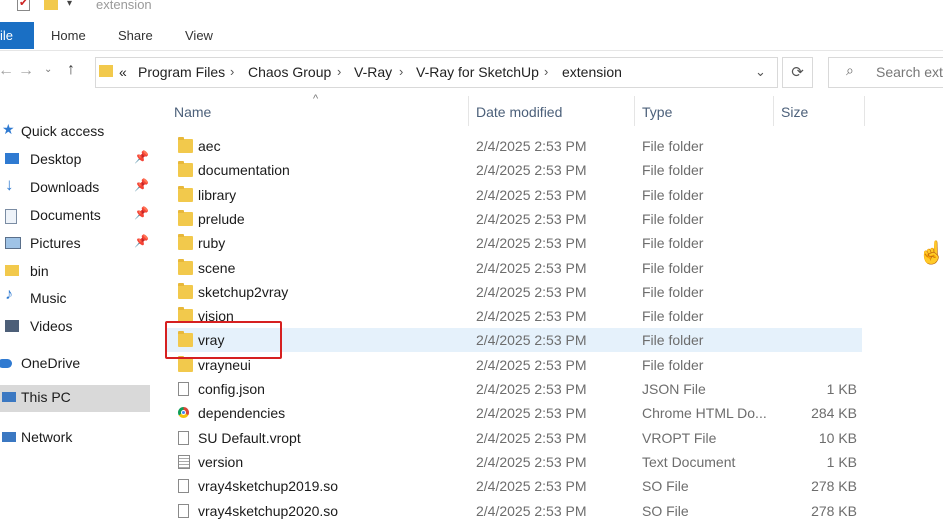 This screenshot has width=943, height=523. I want to click on nav-item-music: ♪ Music, so click(75, 299).